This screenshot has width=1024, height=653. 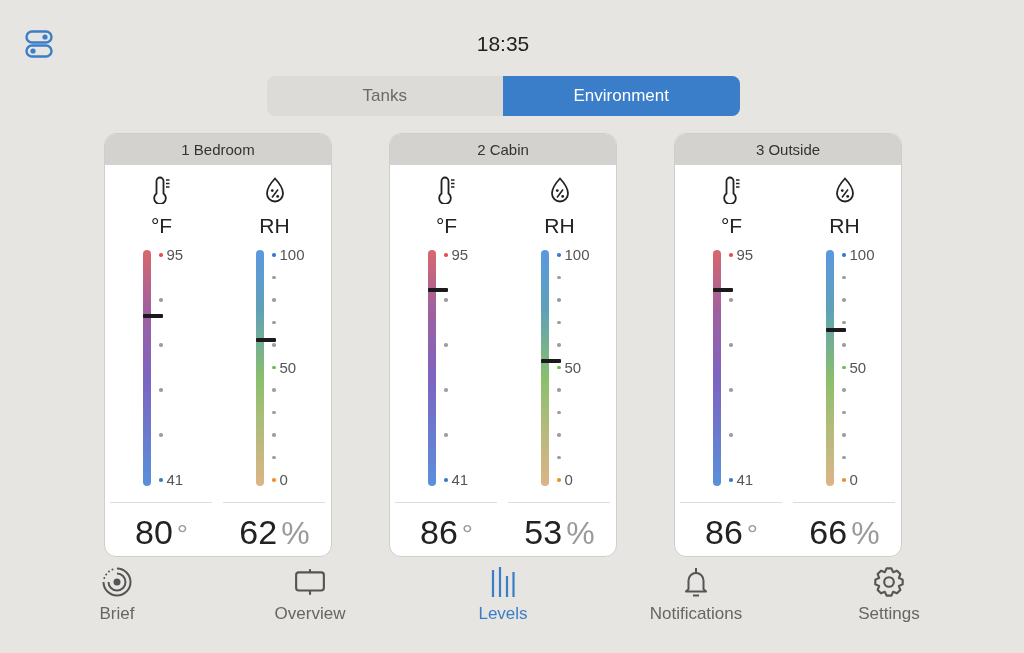 What do you see at coordinates (503, 595) in the screenshot?
I see `nav-tab: Levels` at bounding box center [503, 595].